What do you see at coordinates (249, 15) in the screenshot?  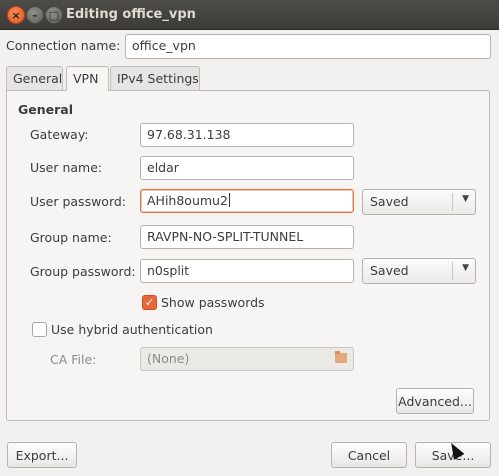 I see `window-titlebar: × – □ Editing office_vpn` at bounding box center [249, 15].